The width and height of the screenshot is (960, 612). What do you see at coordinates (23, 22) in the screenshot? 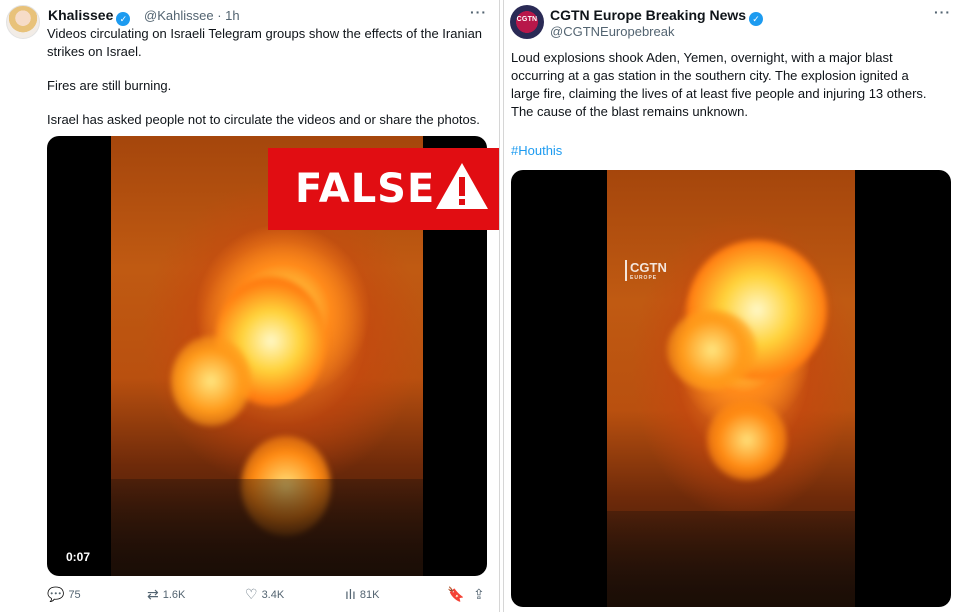
I see `author-avatar` at bounding box center [23, 22].